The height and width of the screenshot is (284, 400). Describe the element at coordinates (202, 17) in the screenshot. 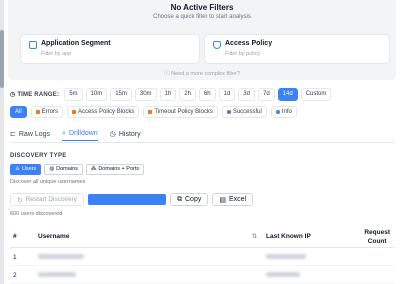

I see `no-filters-subtitle: Choose a quick filter to start analysis` at that location.